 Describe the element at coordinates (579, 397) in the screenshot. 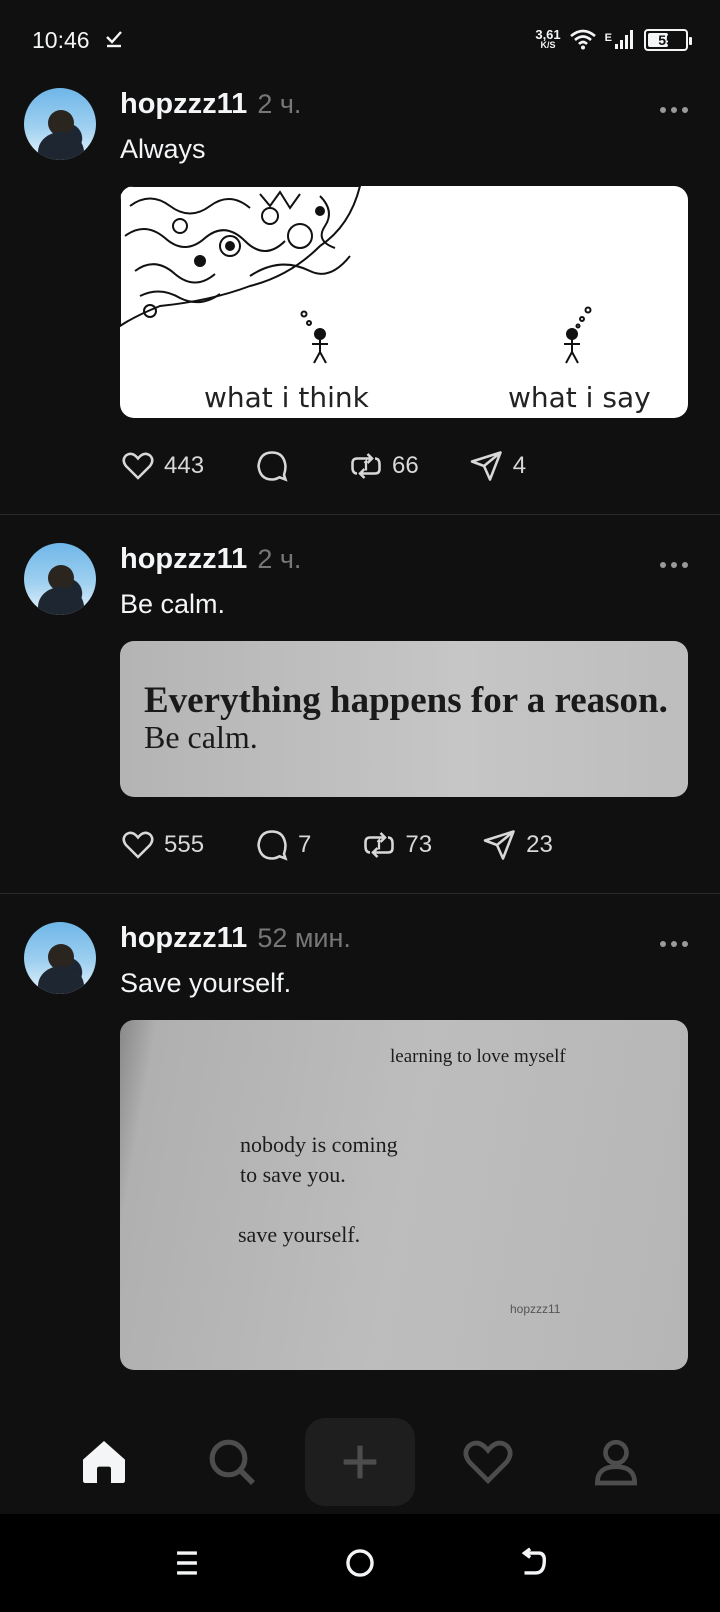

I see `caption-what-i-say: what i say` at that location.